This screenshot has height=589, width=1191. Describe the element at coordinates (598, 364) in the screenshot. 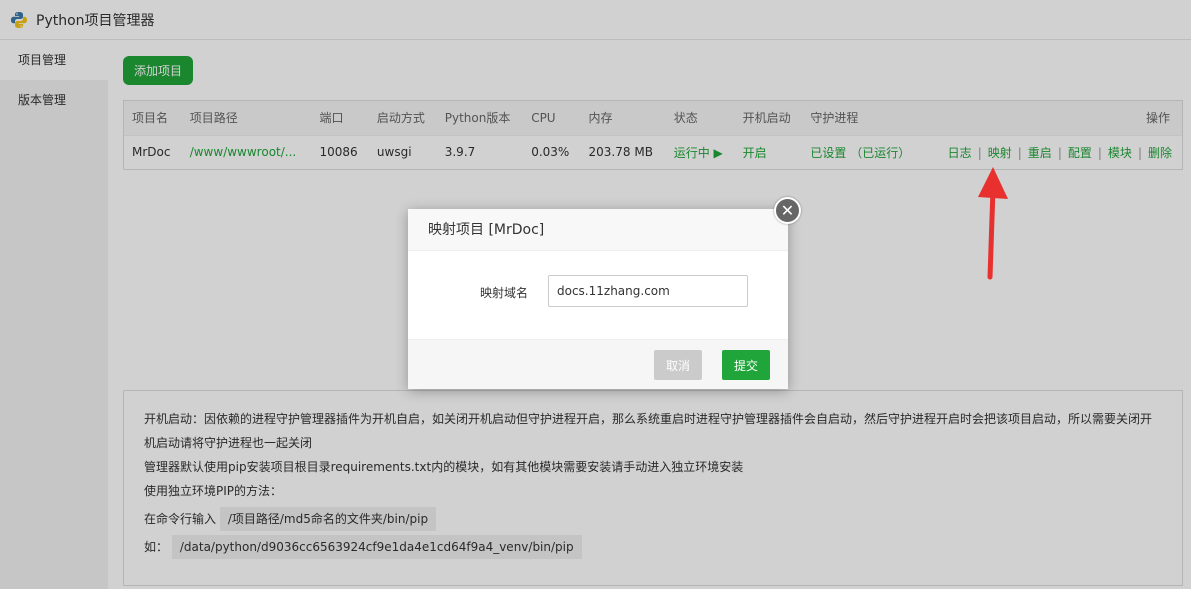

I see `dialog-footer: 取消 提交` at that location.